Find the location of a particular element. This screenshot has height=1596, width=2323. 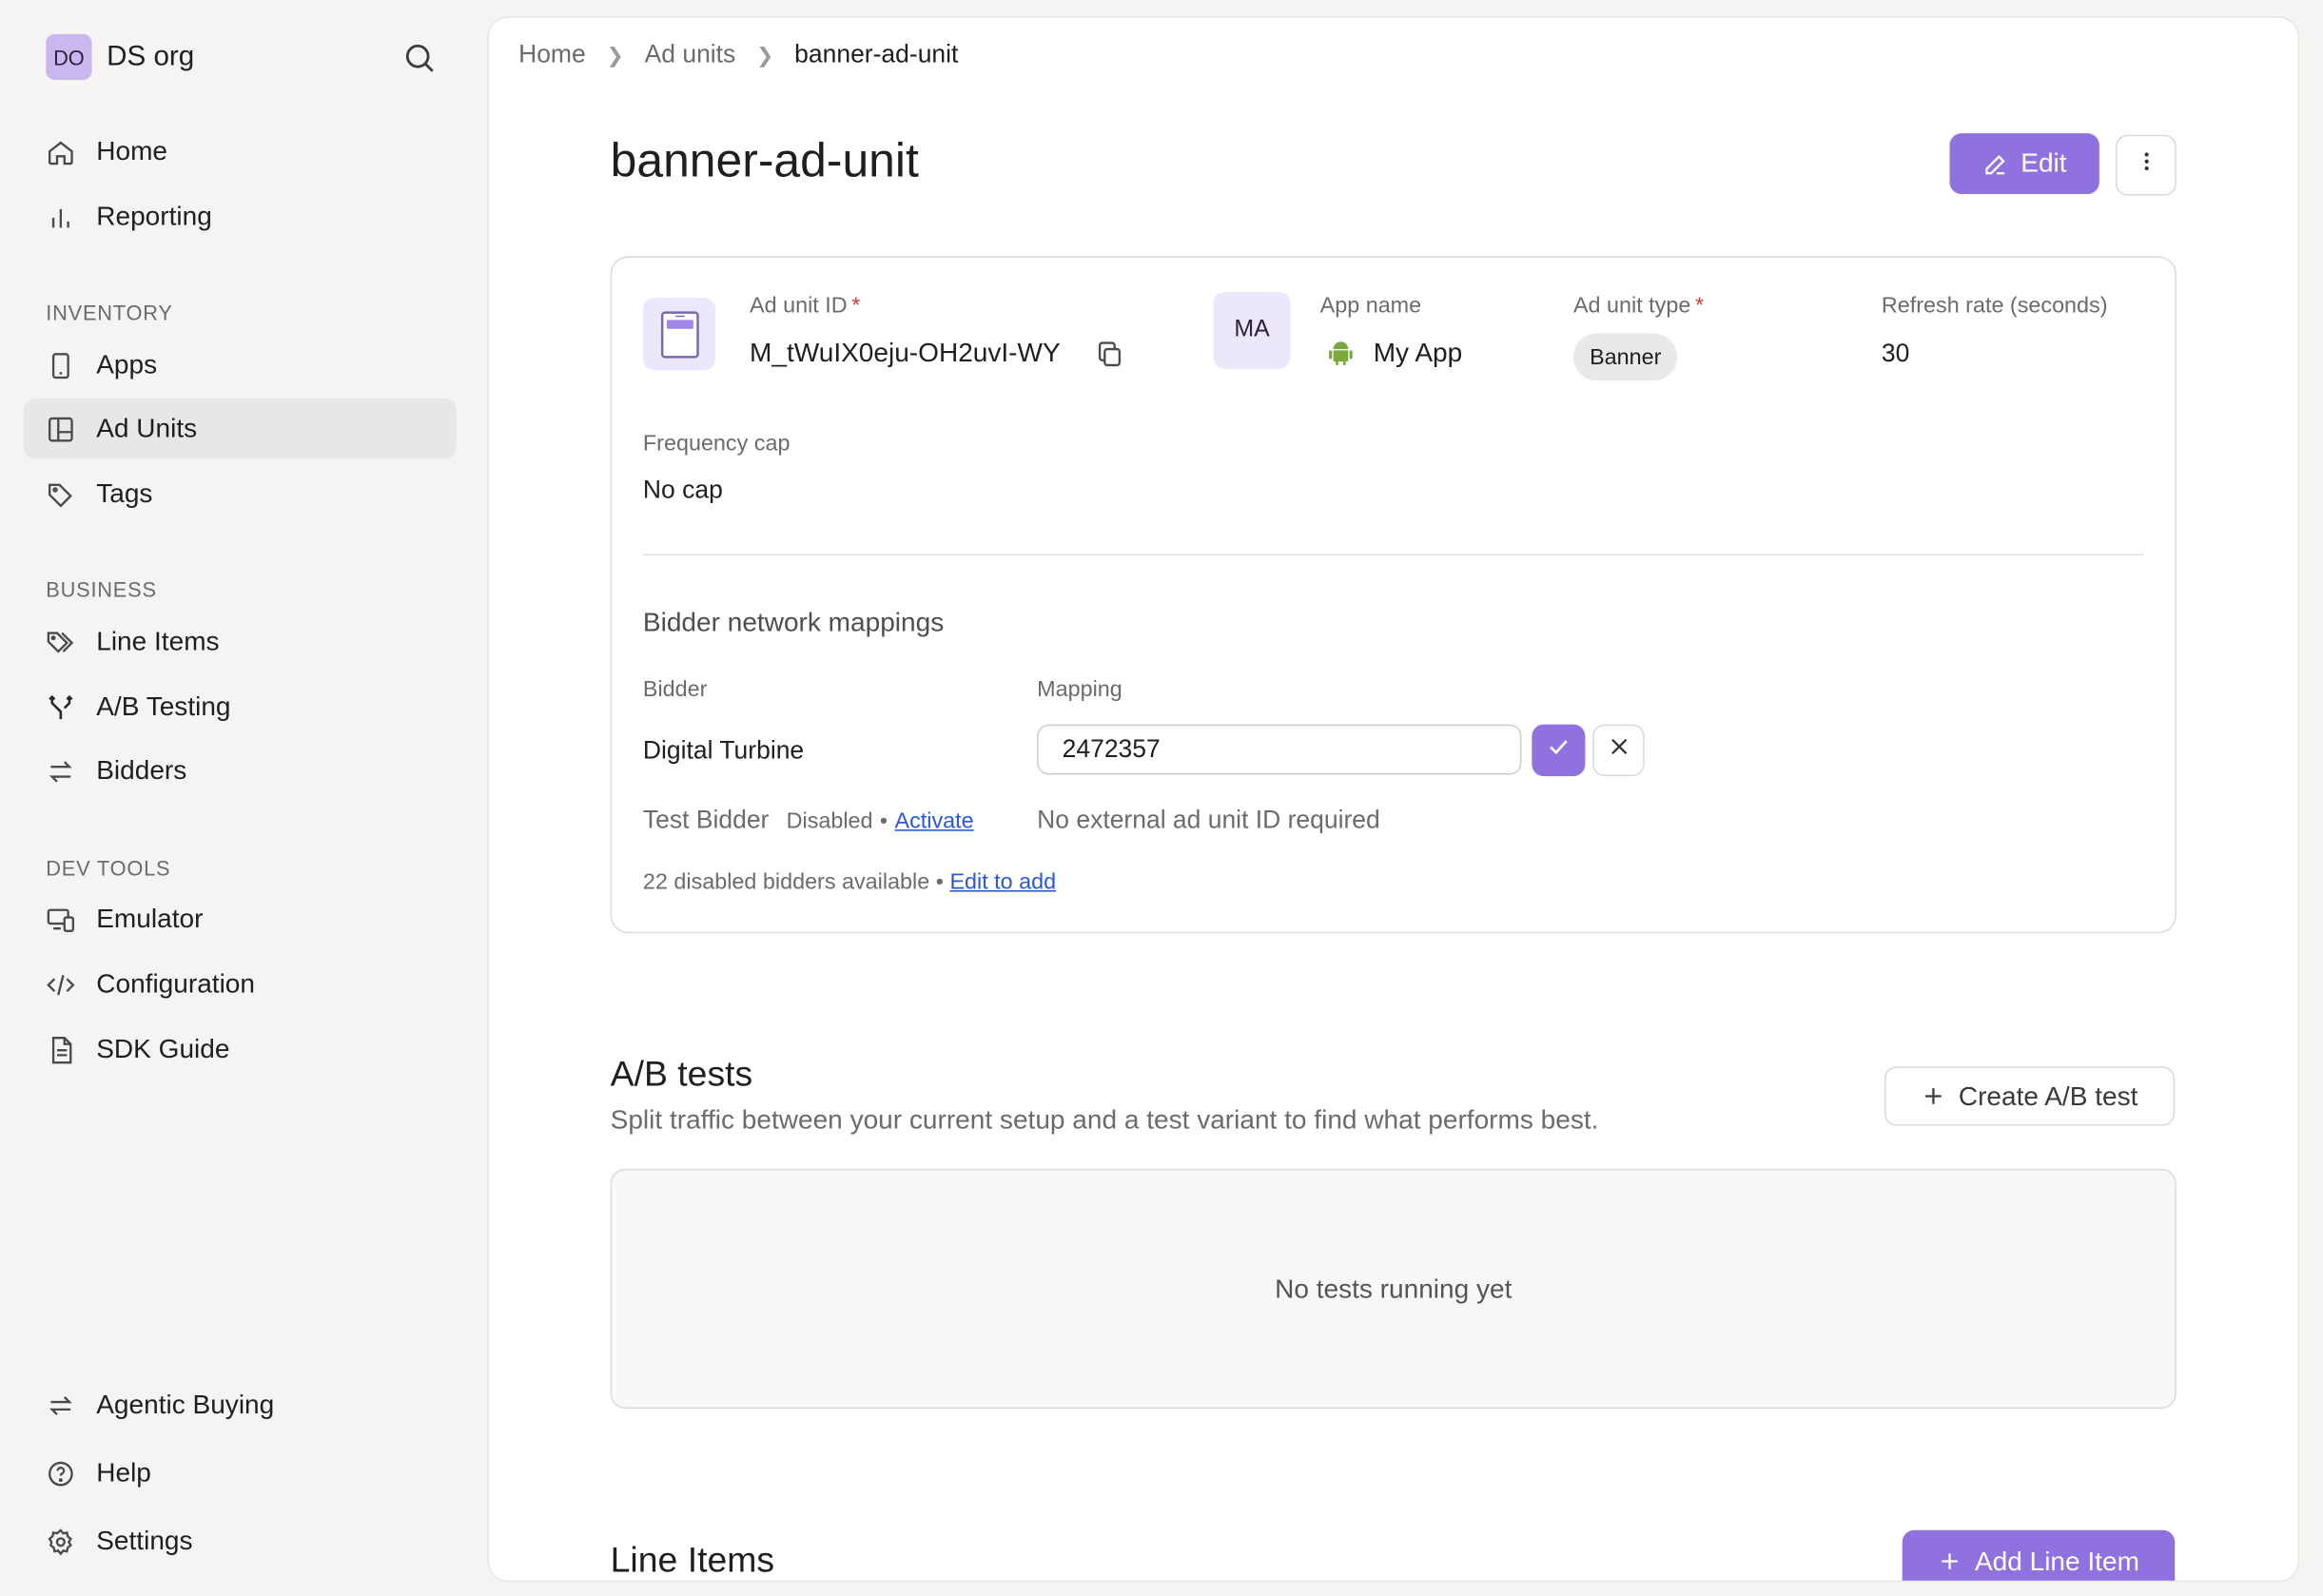

ad-unit-type-label: Ad unit type * is located at coordinates (1638, 305).